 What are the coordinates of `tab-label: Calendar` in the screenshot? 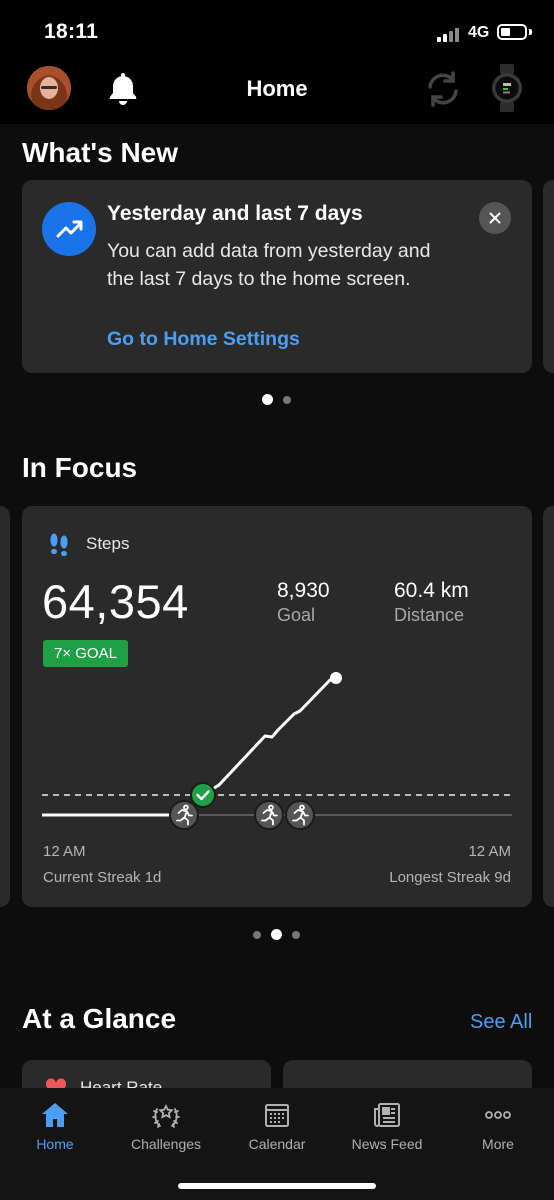 It's located at (277, 1144).